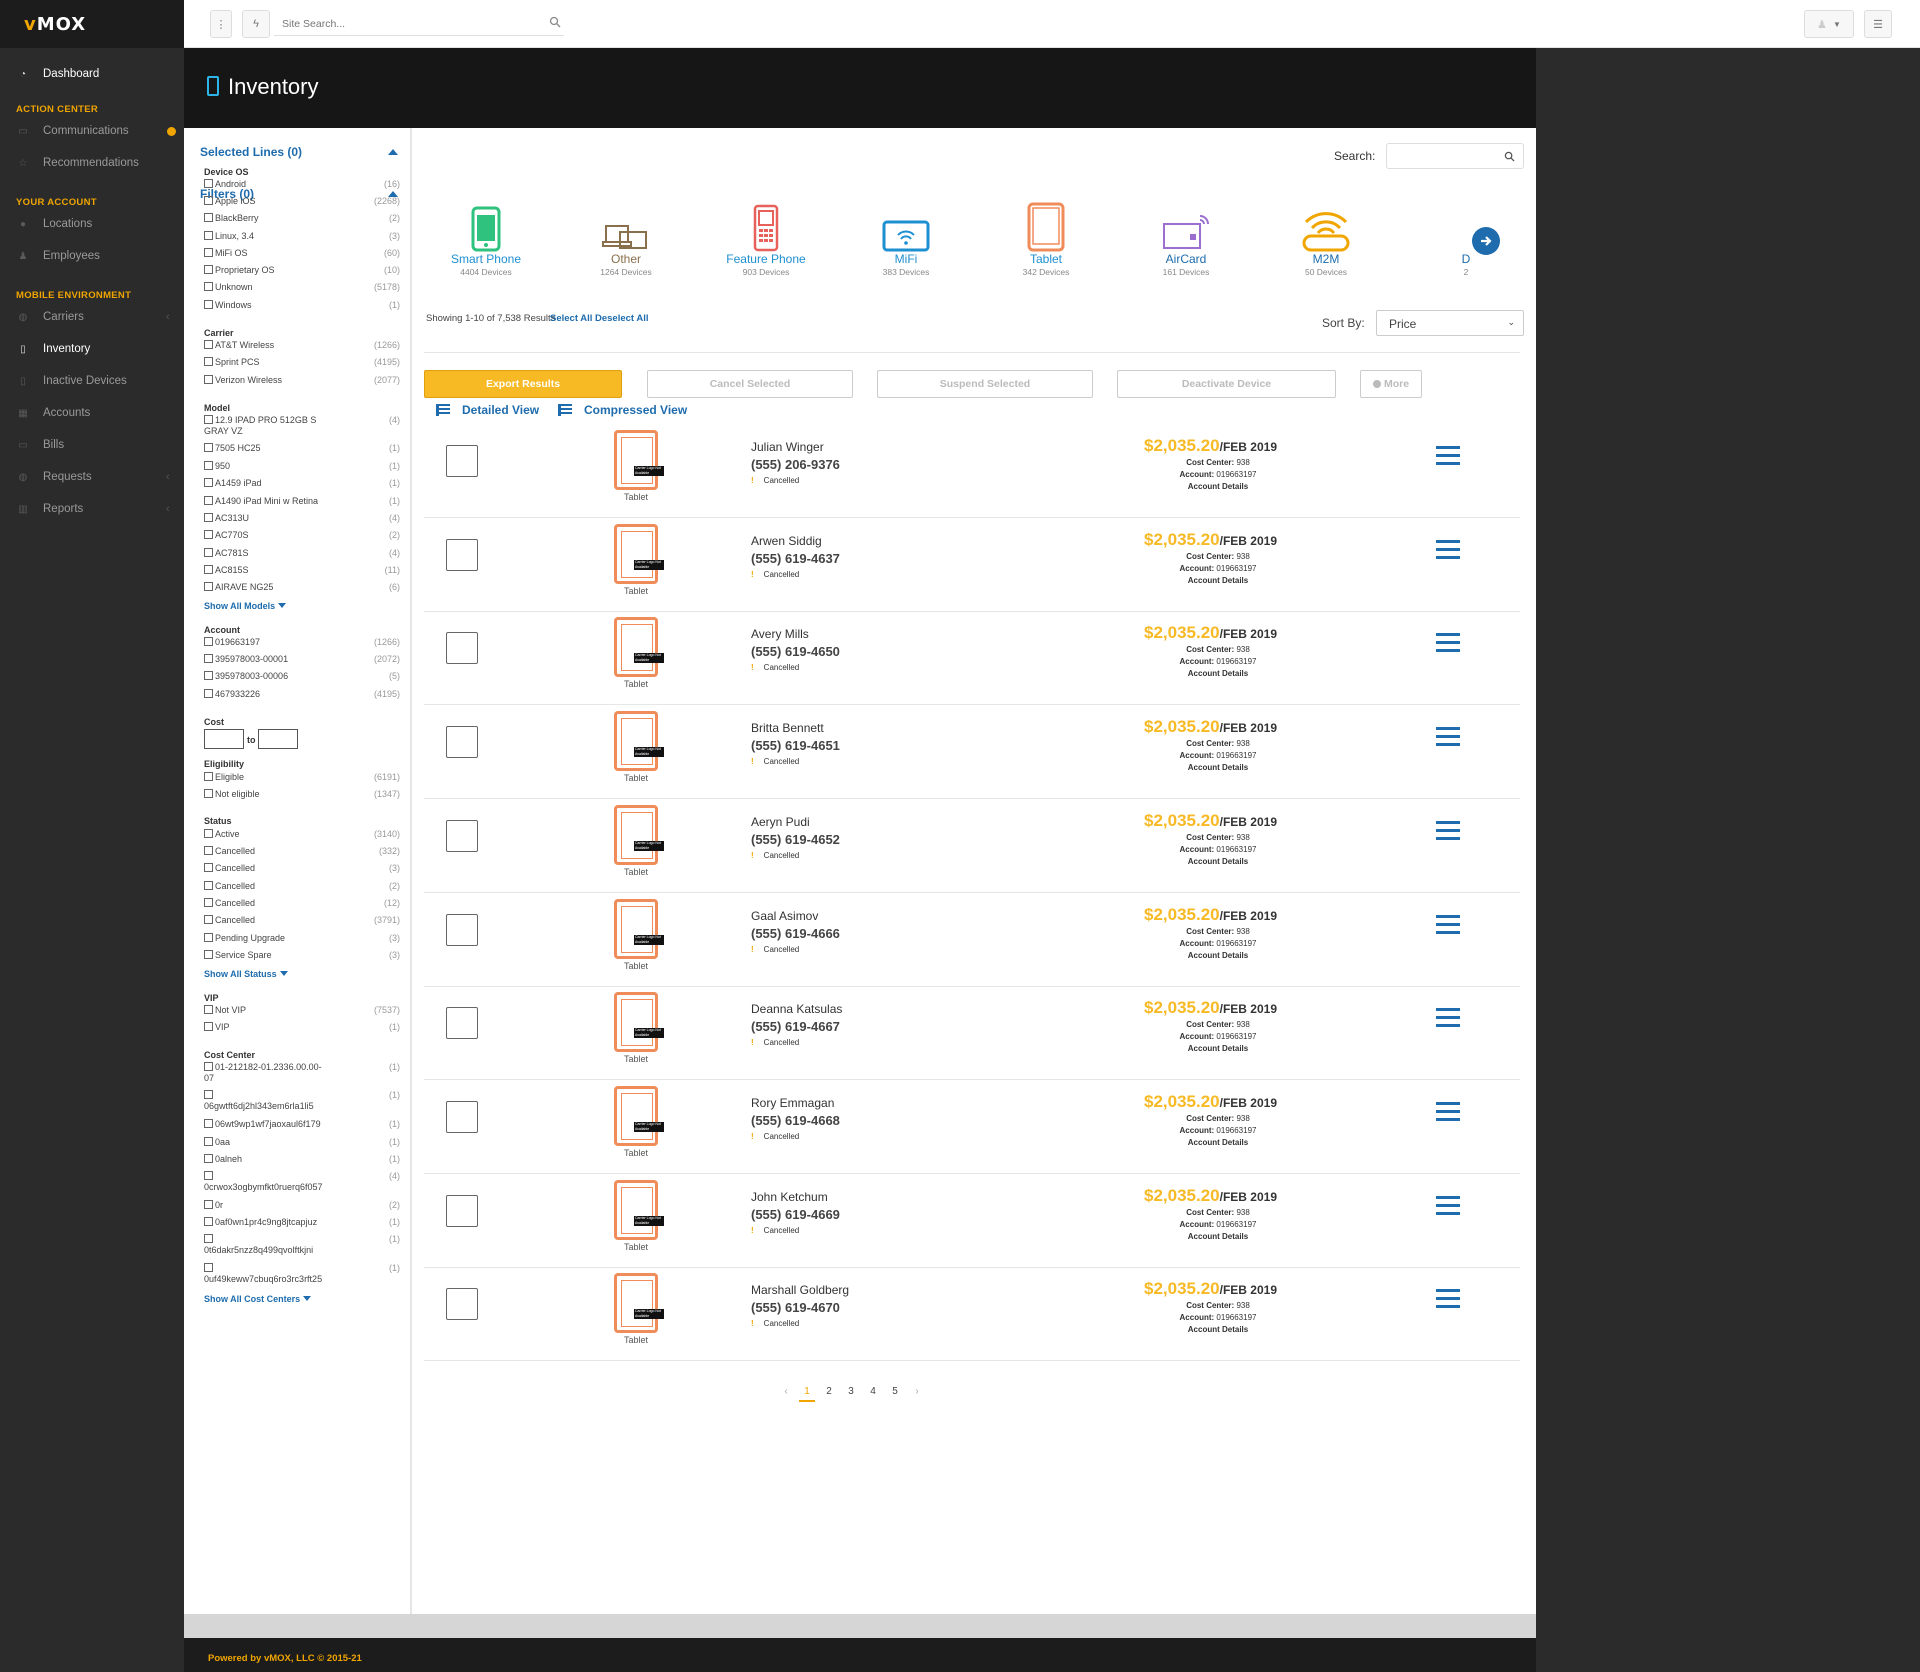  Describe the element at coordinates (302, 520) in the screenshot. I see `filter-option: AC313U (4)` at that location.